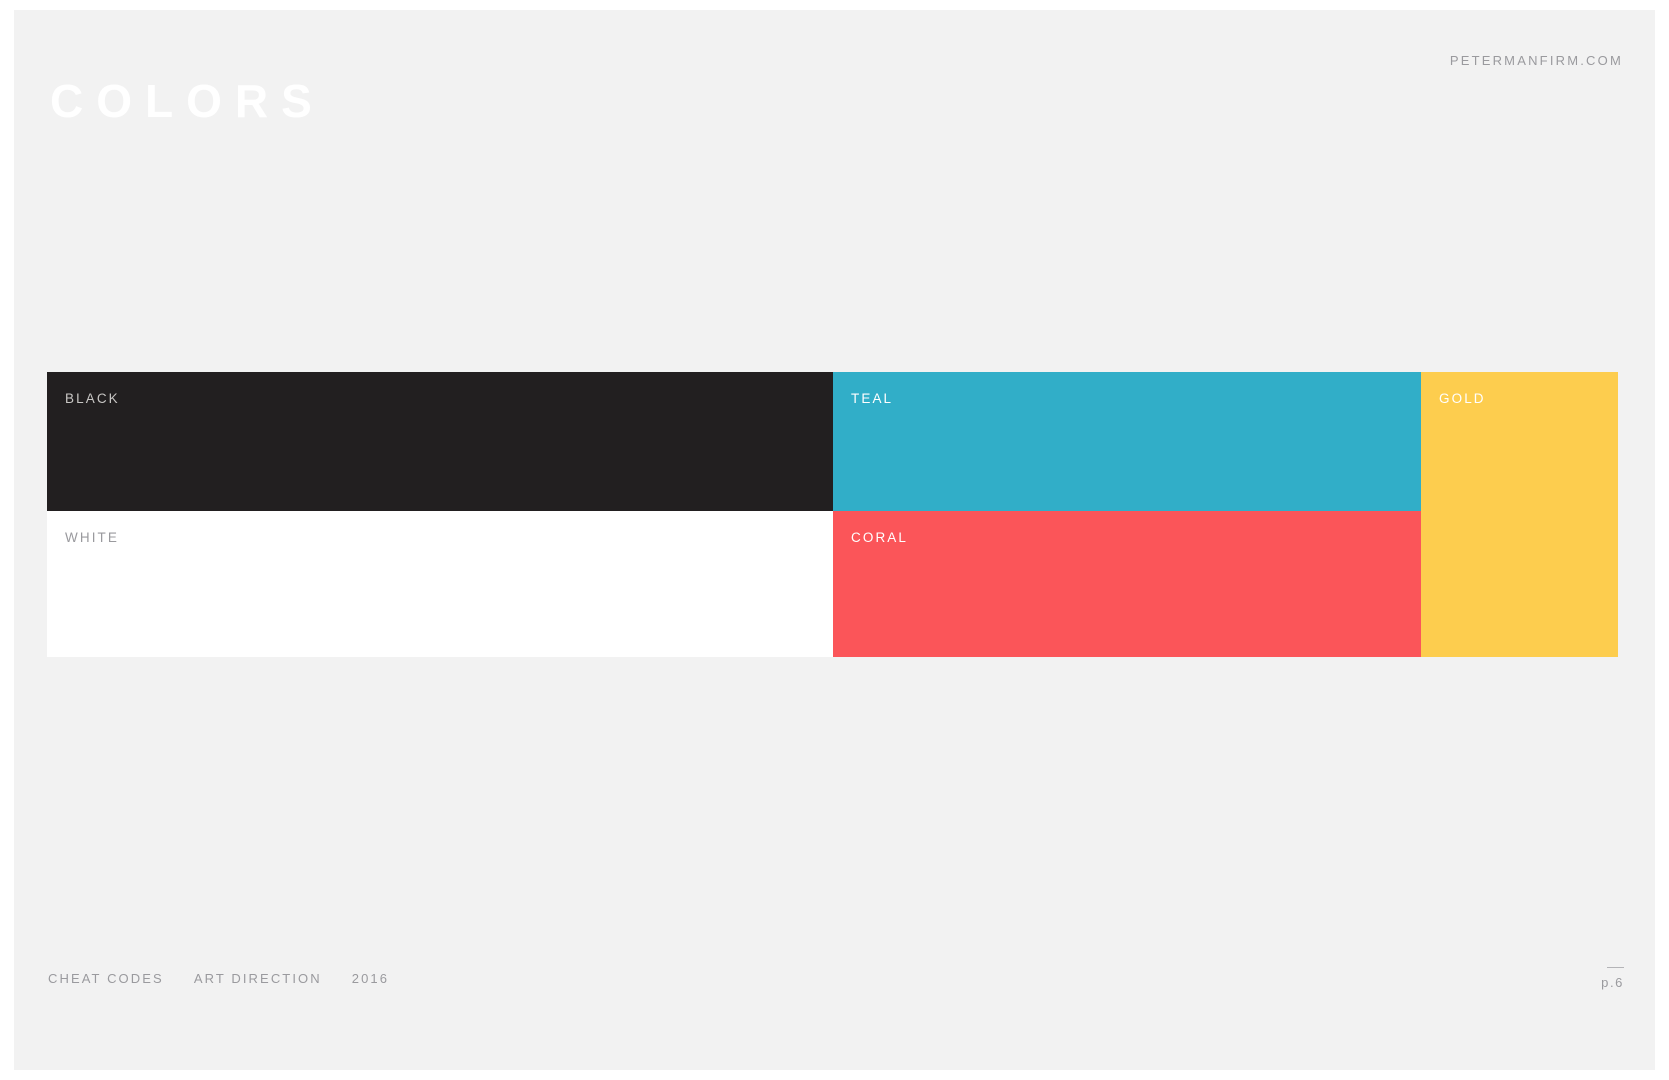  I want to click on footer-meta: CHEAT CODES ART DIRECTION 2016, so click(218, 978).